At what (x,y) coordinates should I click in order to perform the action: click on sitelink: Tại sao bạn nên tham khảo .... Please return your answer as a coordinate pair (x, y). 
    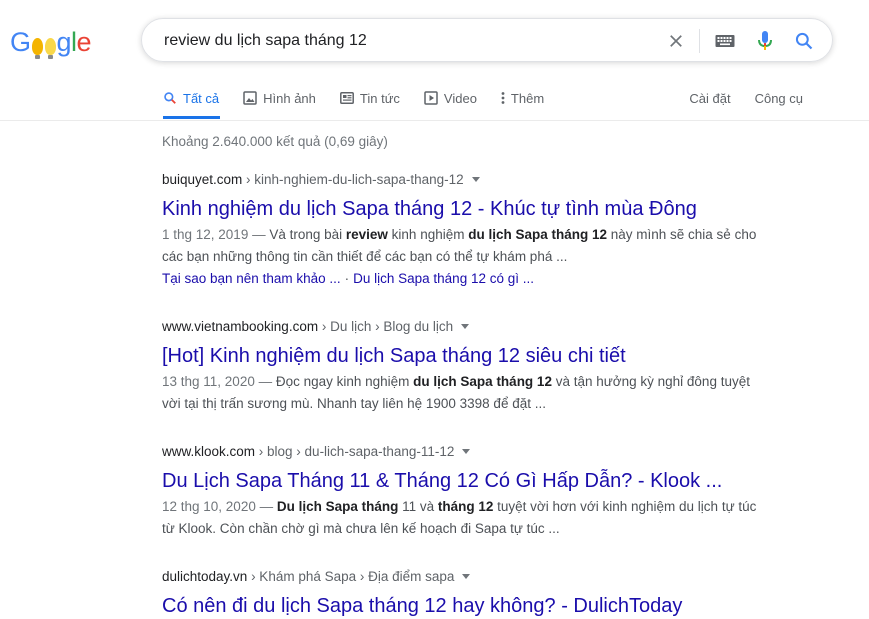
    Looking at the image, I should click on (251, 278).